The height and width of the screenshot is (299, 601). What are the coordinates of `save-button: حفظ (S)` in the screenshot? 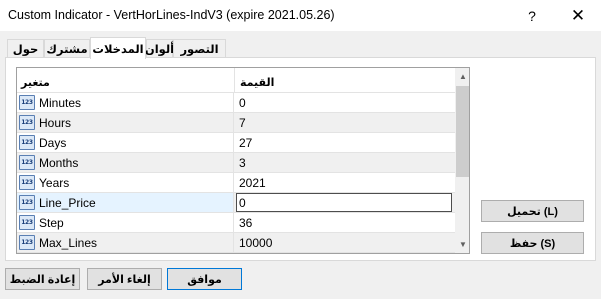 It's located at (532, 243).